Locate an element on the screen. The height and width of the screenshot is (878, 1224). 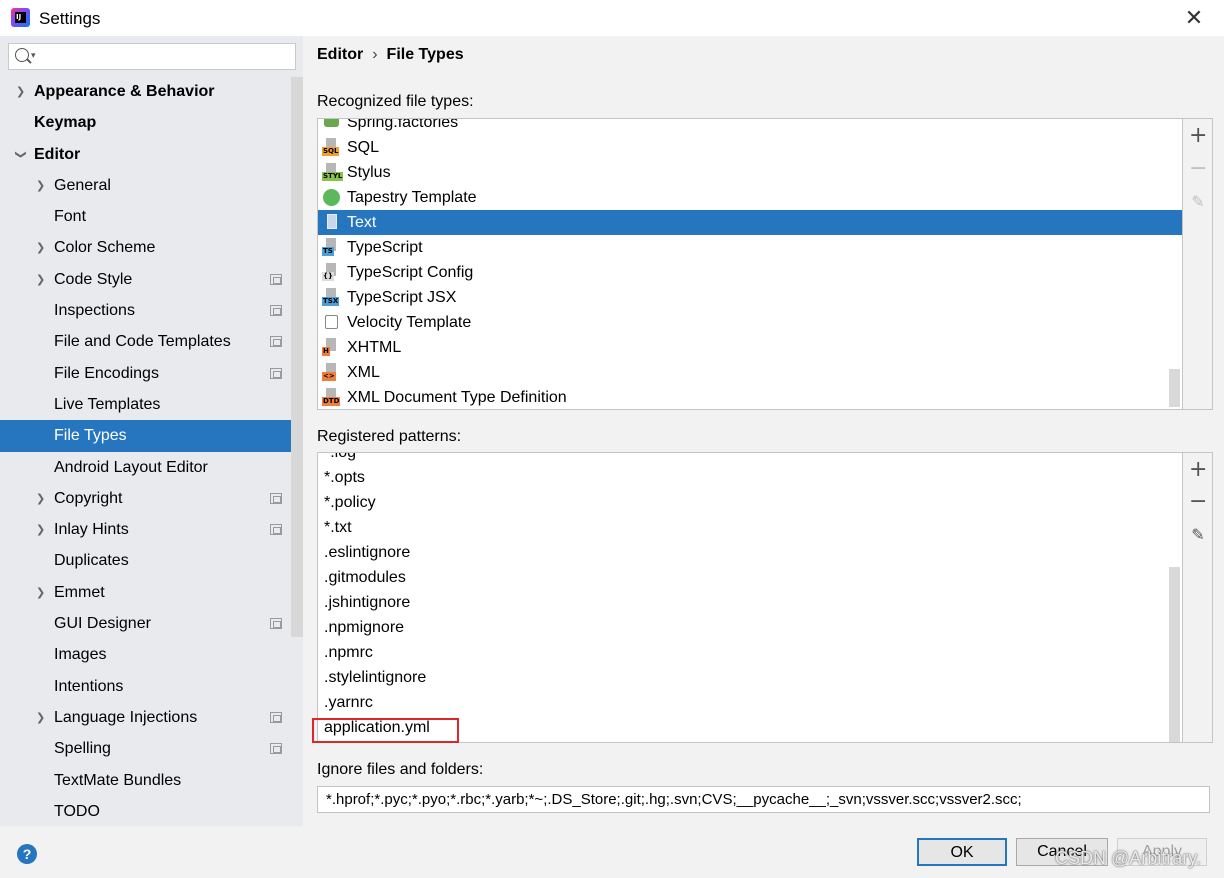
file-type-row: DTD XML Document Type Definition is located at coordinates (750, 397).